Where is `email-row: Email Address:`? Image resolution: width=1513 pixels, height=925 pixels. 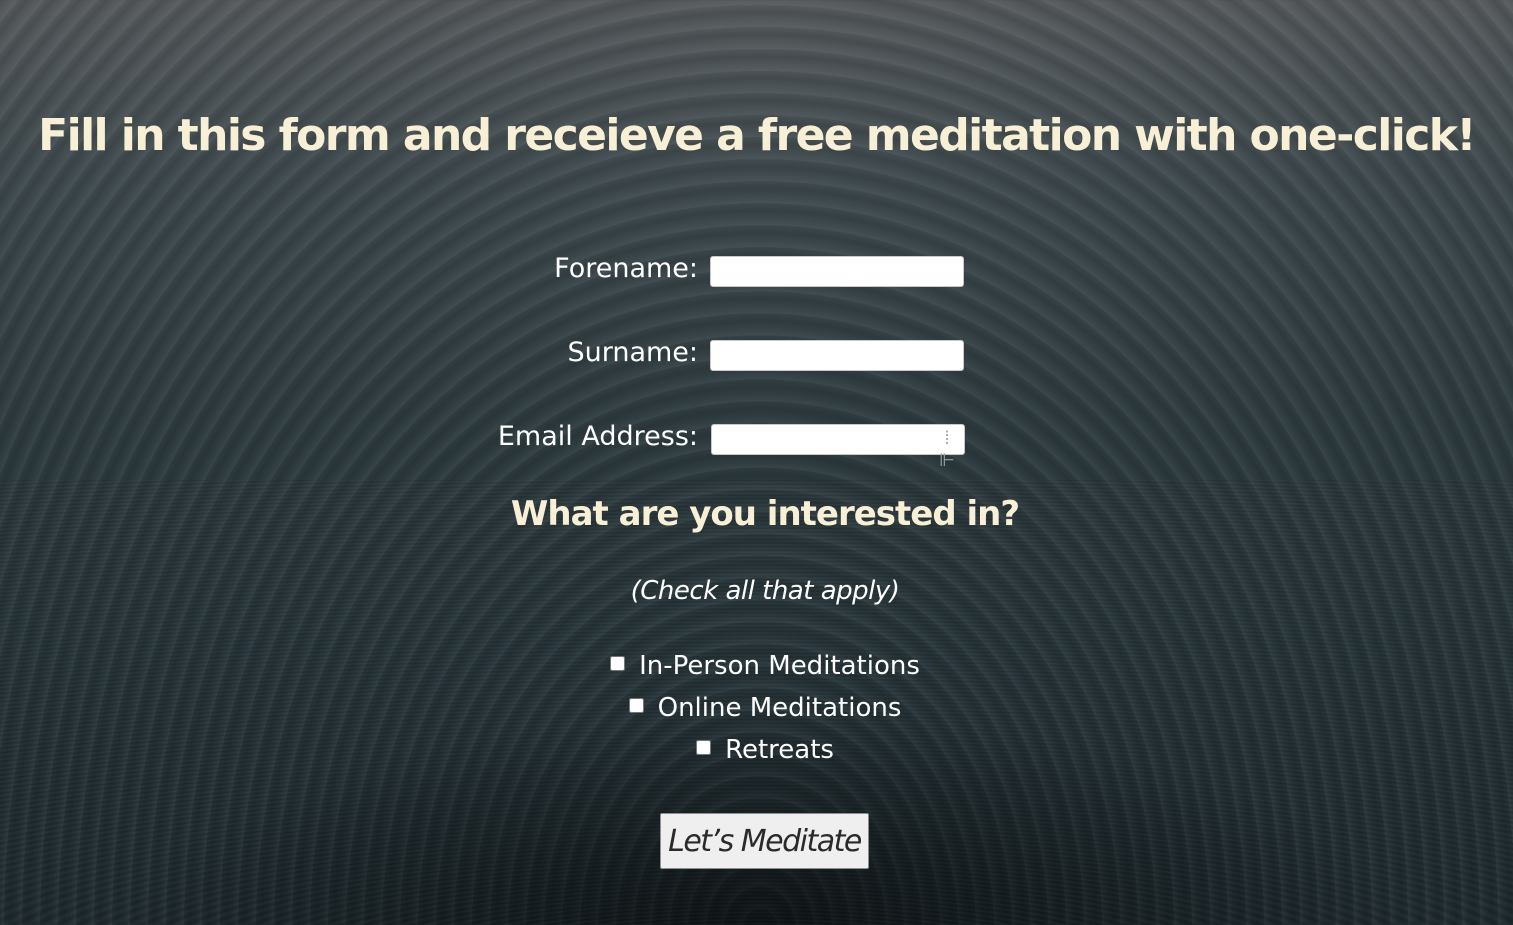
email-row: Email Address: is located at coordinates (756, 440).